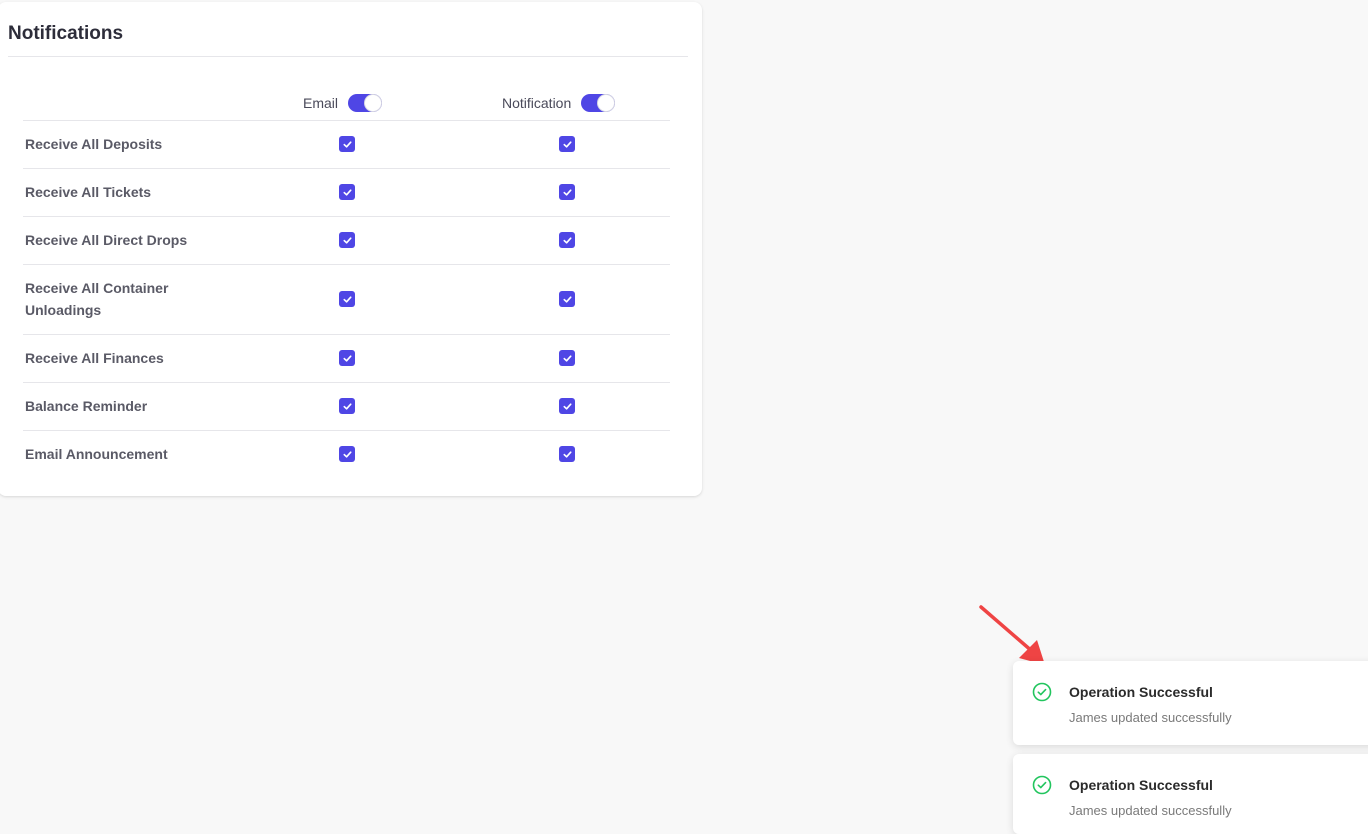 The width and height of the screenshot is (1368, 834). I want to click on email-checkbox-tickets, so click(347, 192).